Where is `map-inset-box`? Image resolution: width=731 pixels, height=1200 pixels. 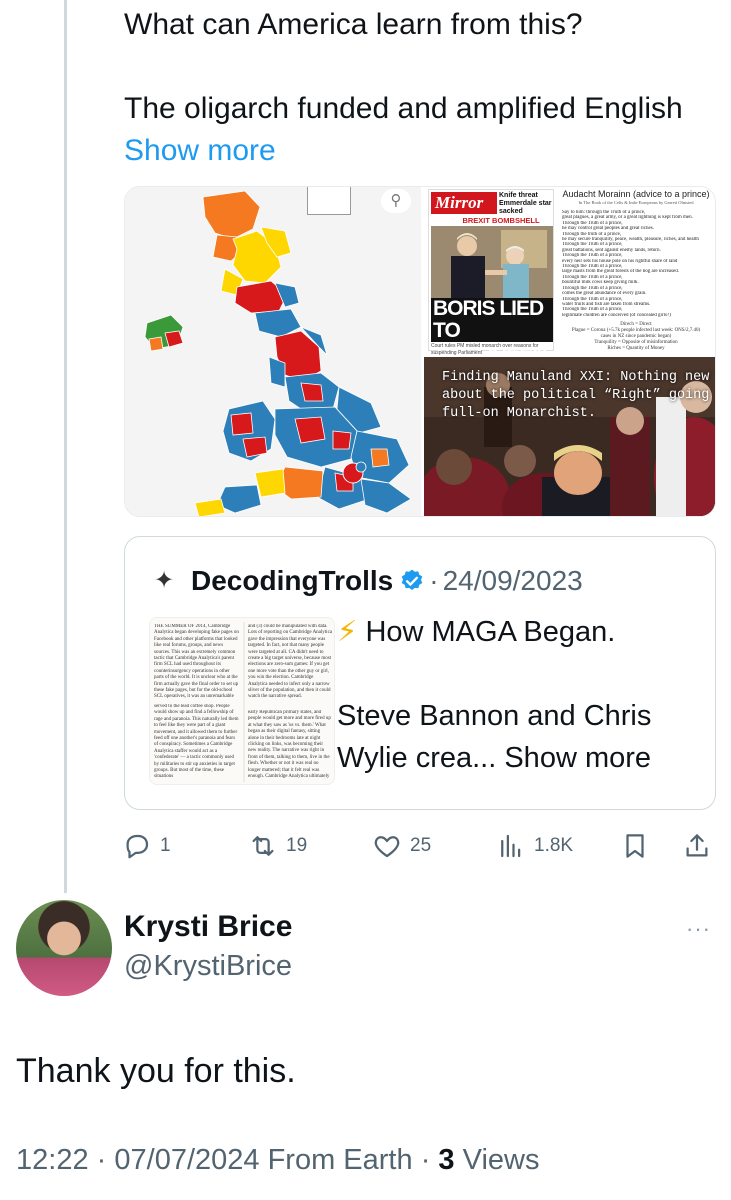 map-inset-box is located at coordinates (329, 201).